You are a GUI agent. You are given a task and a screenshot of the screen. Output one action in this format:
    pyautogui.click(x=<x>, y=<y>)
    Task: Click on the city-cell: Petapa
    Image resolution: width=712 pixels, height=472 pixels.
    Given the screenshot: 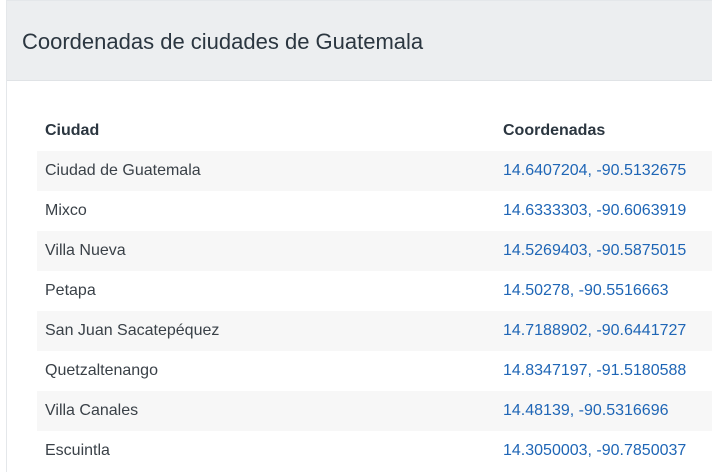 What is the action you would take?
    pyautogui.click(x=70, y=290)
    